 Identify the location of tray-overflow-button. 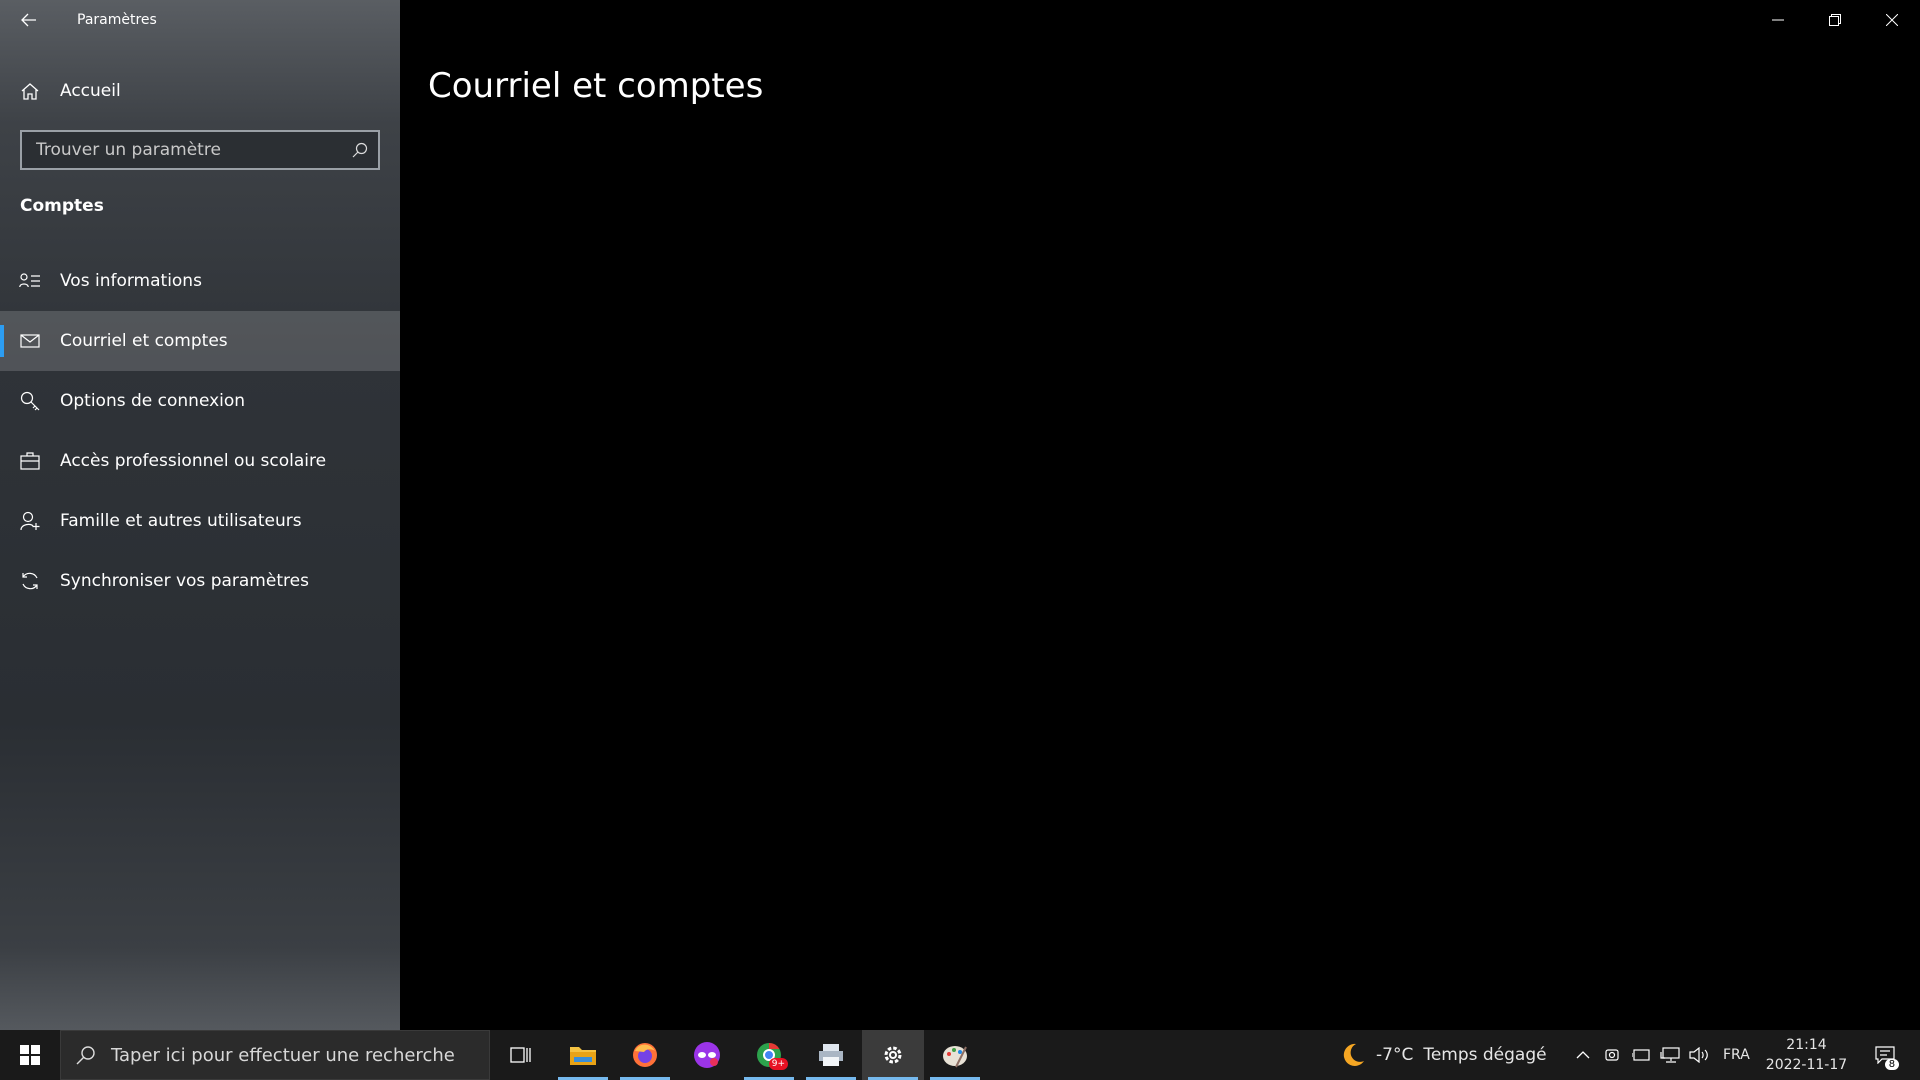
(1582, 1055).